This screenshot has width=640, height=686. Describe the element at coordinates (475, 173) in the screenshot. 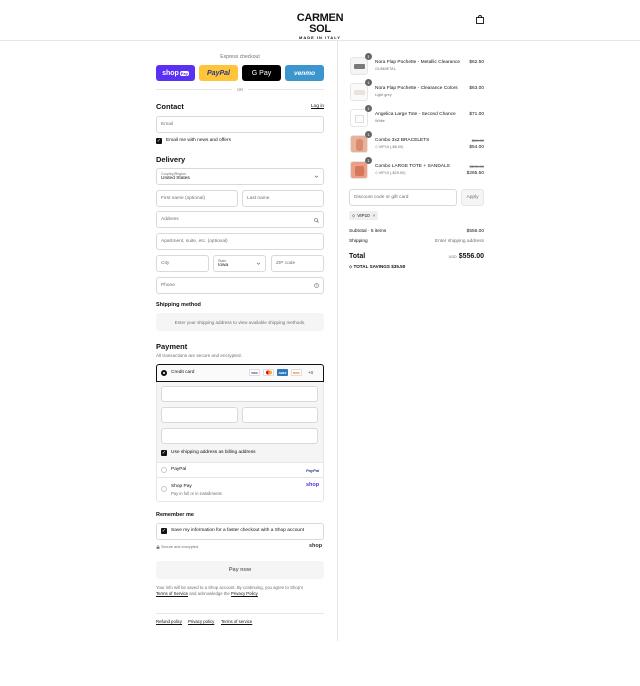

I see `product-price: $265.50` at that location.